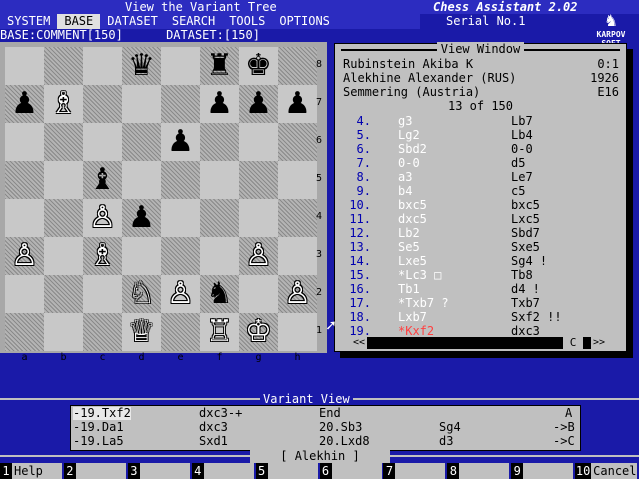 This screenshot has width=639, height=479. I want to click on black-move: c5, so click(518, 191).